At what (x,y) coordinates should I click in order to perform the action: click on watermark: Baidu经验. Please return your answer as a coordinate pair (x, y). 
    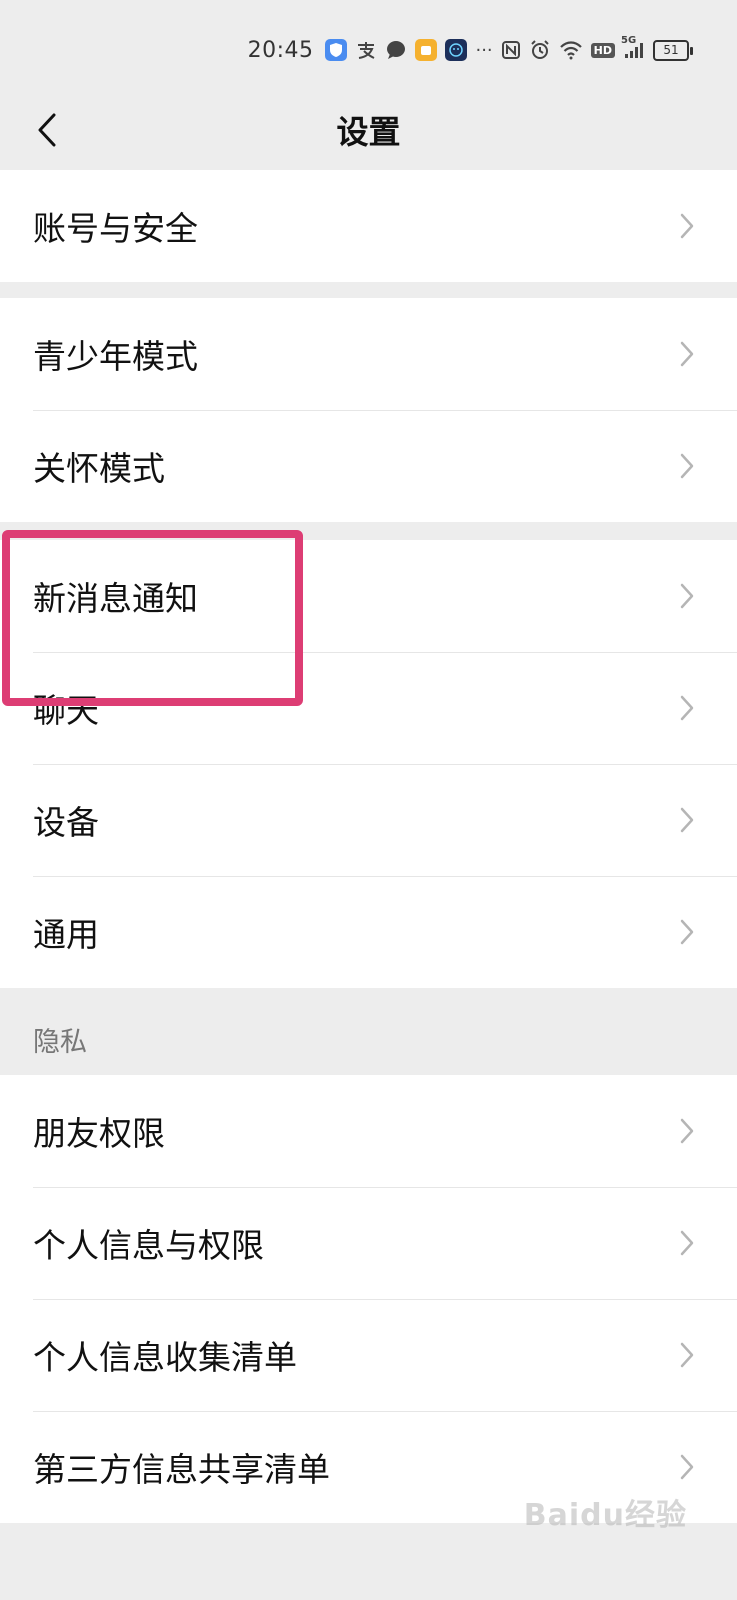
    Looking at the image, I should click on (605, 1515).